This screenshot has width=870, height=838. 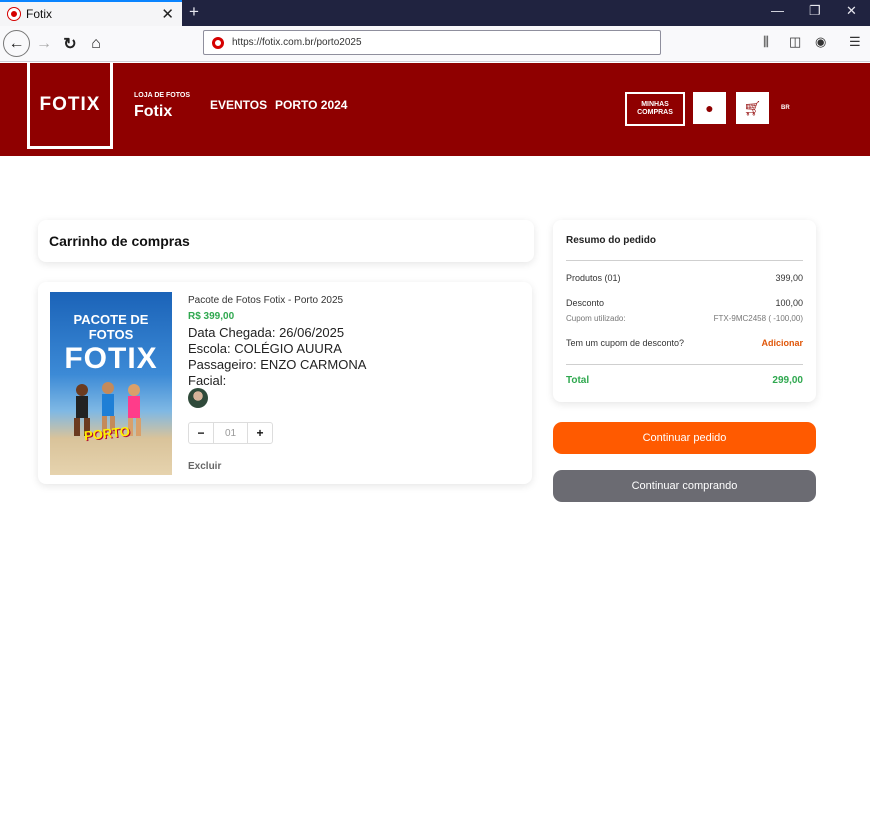 What do you see at coordinates (297, 42) in the screenshot?
I see `url-text: https://fotix.com.br/porto2025` at bounding box center [297, 42].